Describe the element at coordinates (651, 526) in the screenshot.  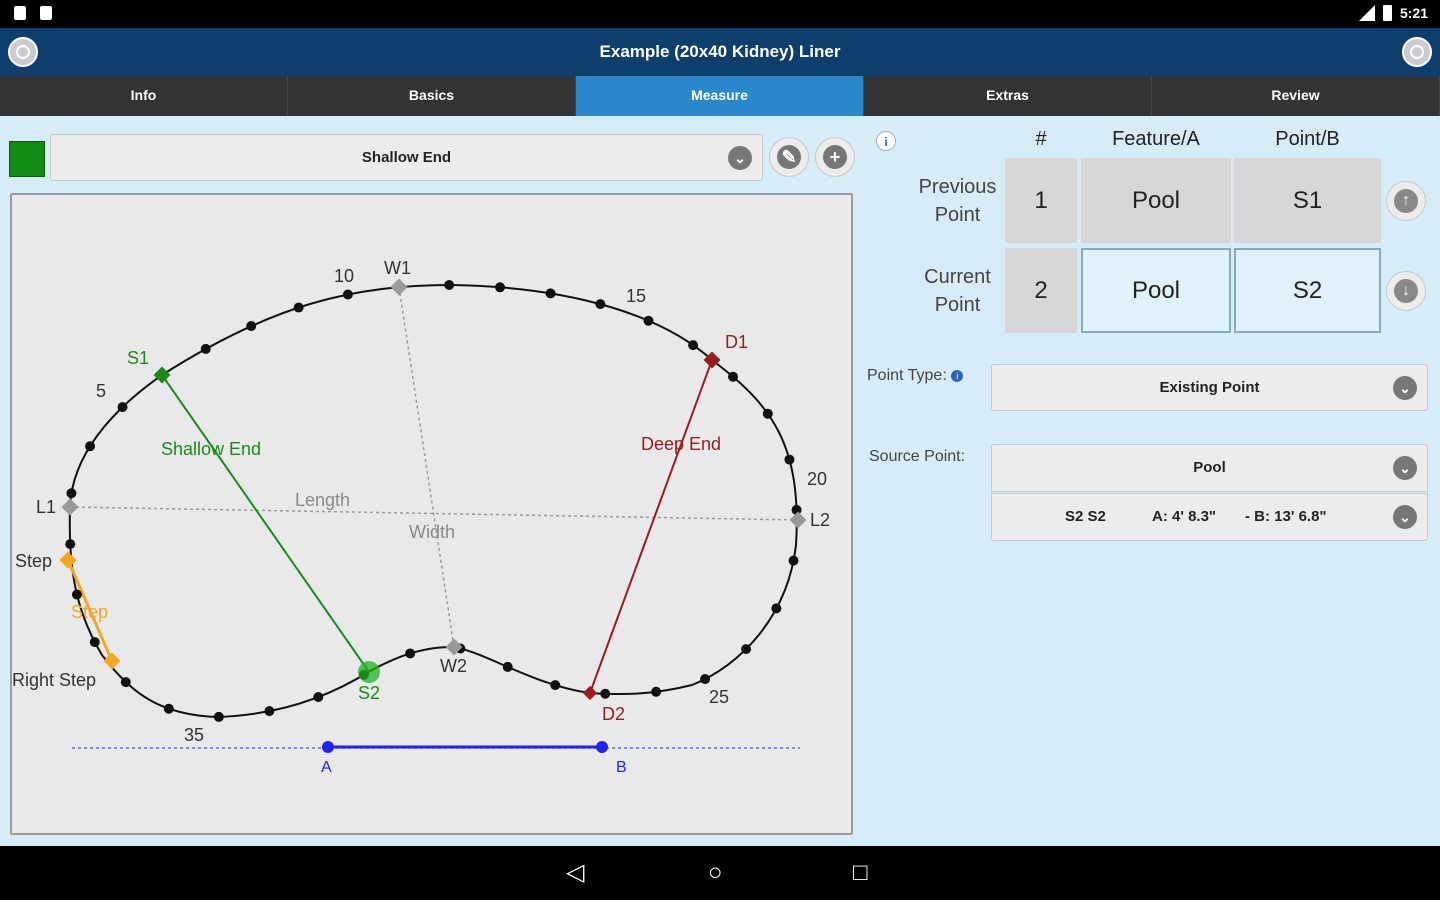
I see `deep-end-line` at that location.